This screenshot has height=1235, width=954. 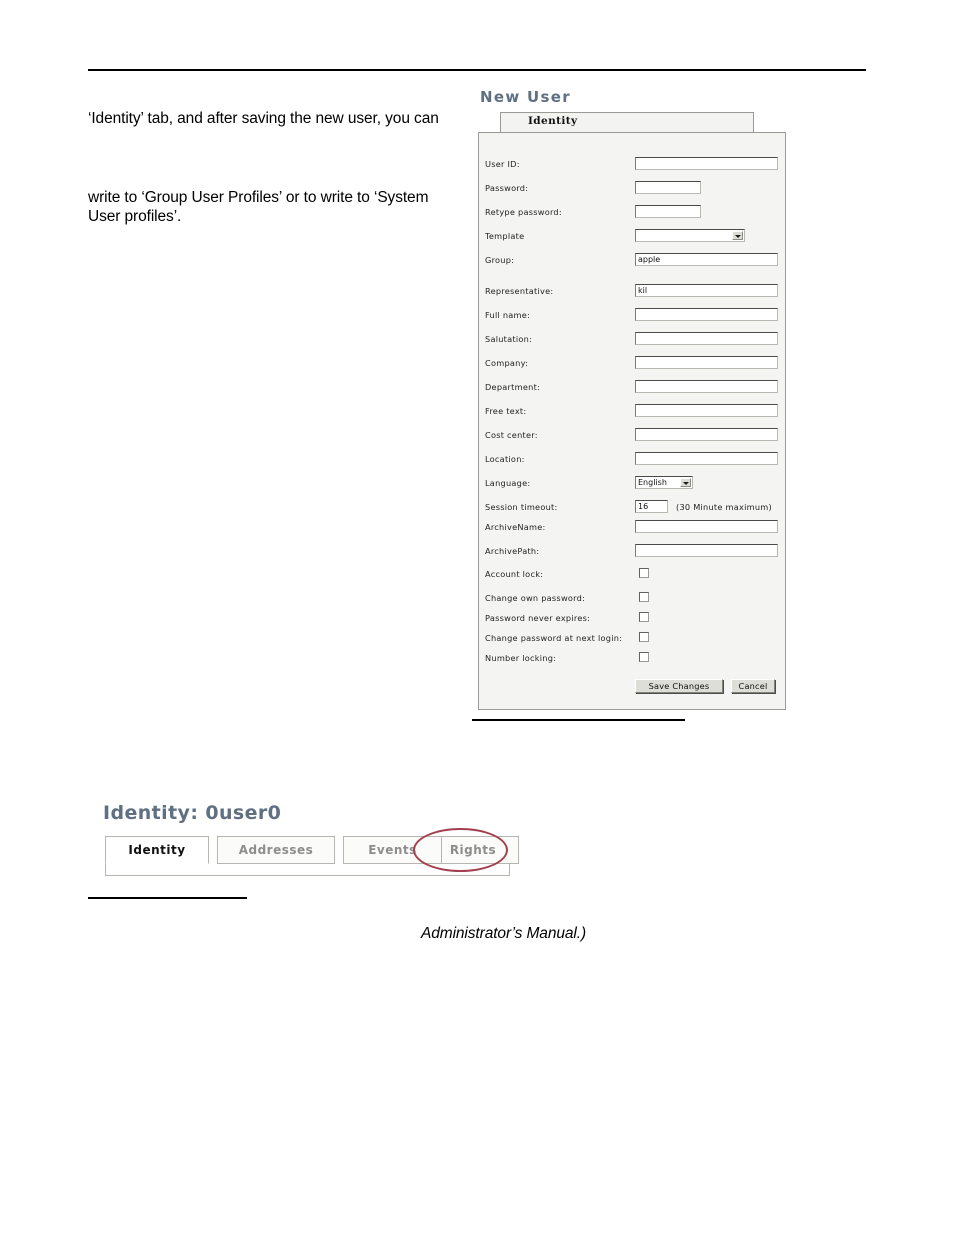 I want to click on field-label: Session timeout:, so click(x=521, y=507).